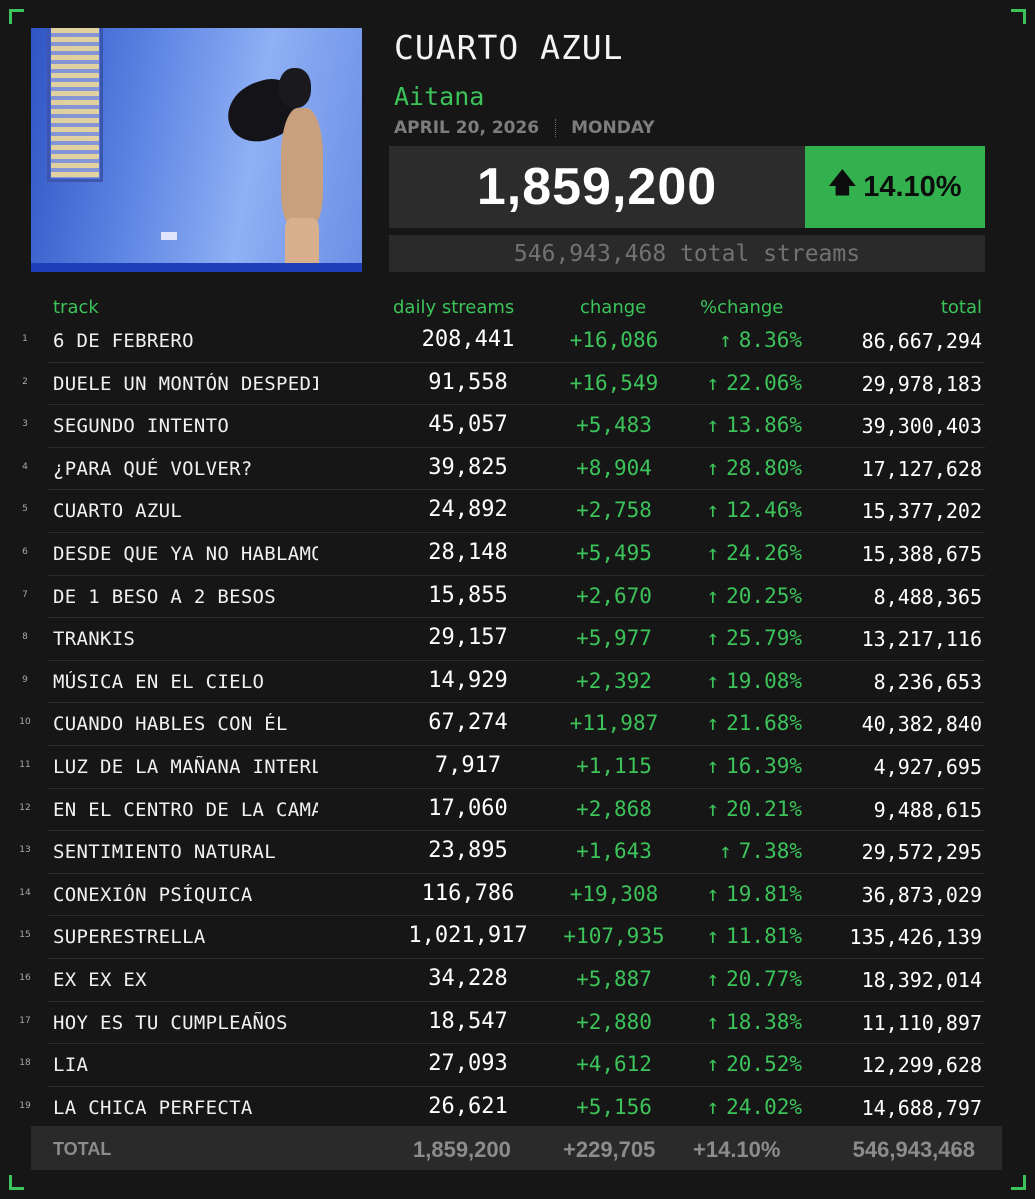 The width and height of the screenshot is (1035, 1199). Describe the element at coordinates (764, 808) in the screenshot. I see `track-percent-change-value: 20.21%` at that location.